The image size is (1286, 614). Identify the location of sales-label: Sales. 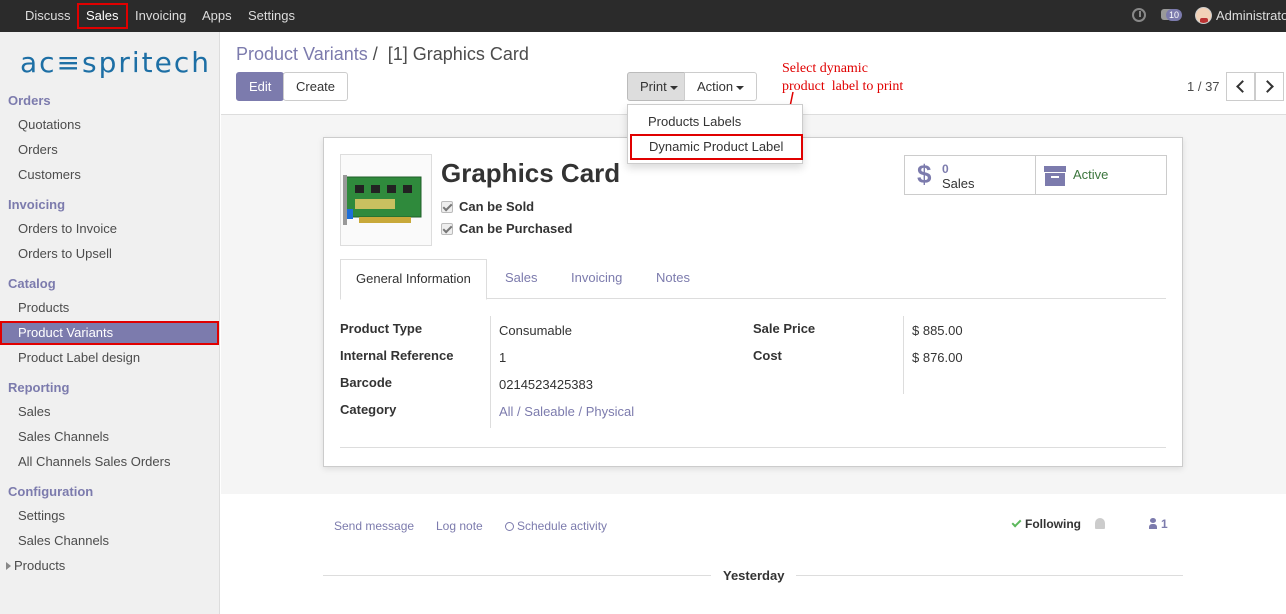
(958, 183).